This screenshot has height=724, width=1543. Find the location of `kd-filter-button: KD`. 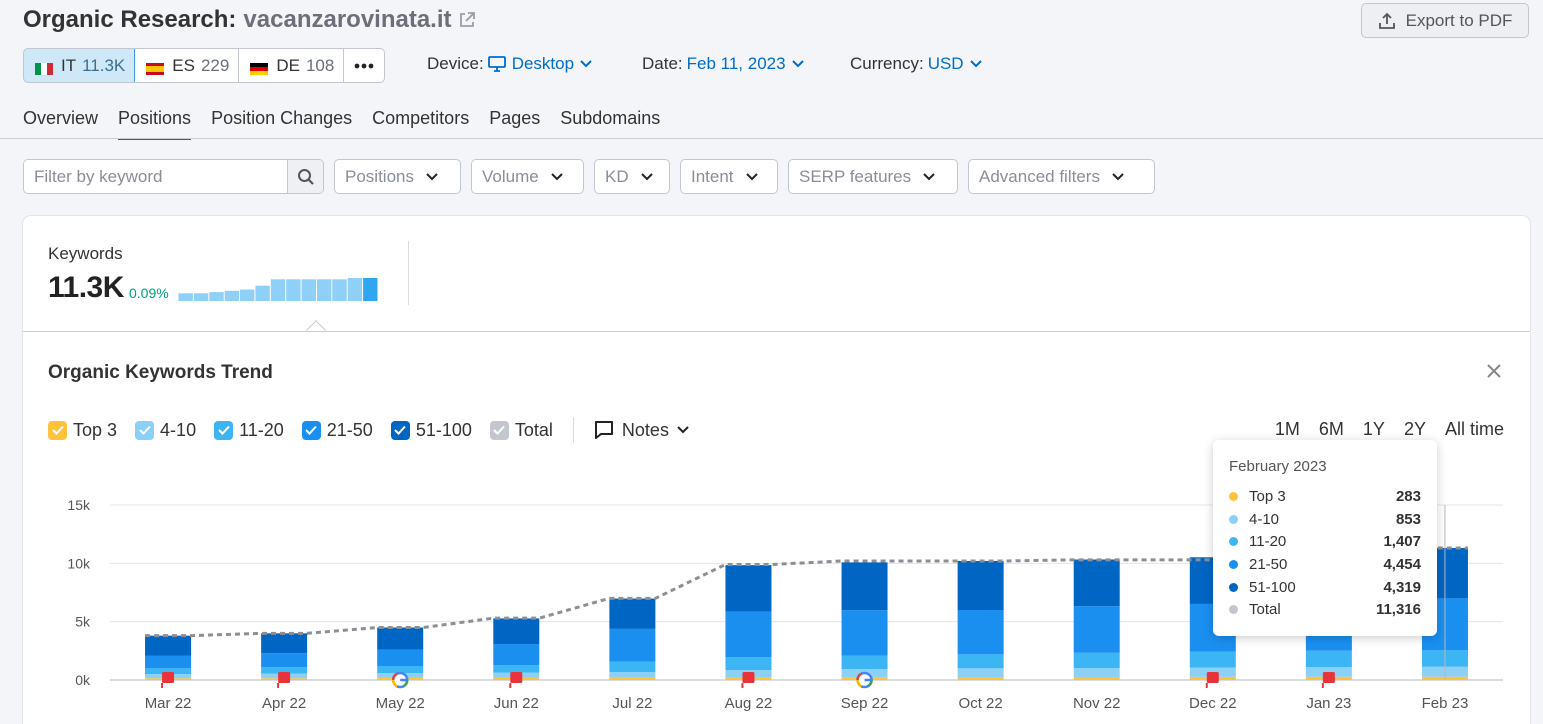

kd-filter-button: KD is located at coordinates (632, 176).